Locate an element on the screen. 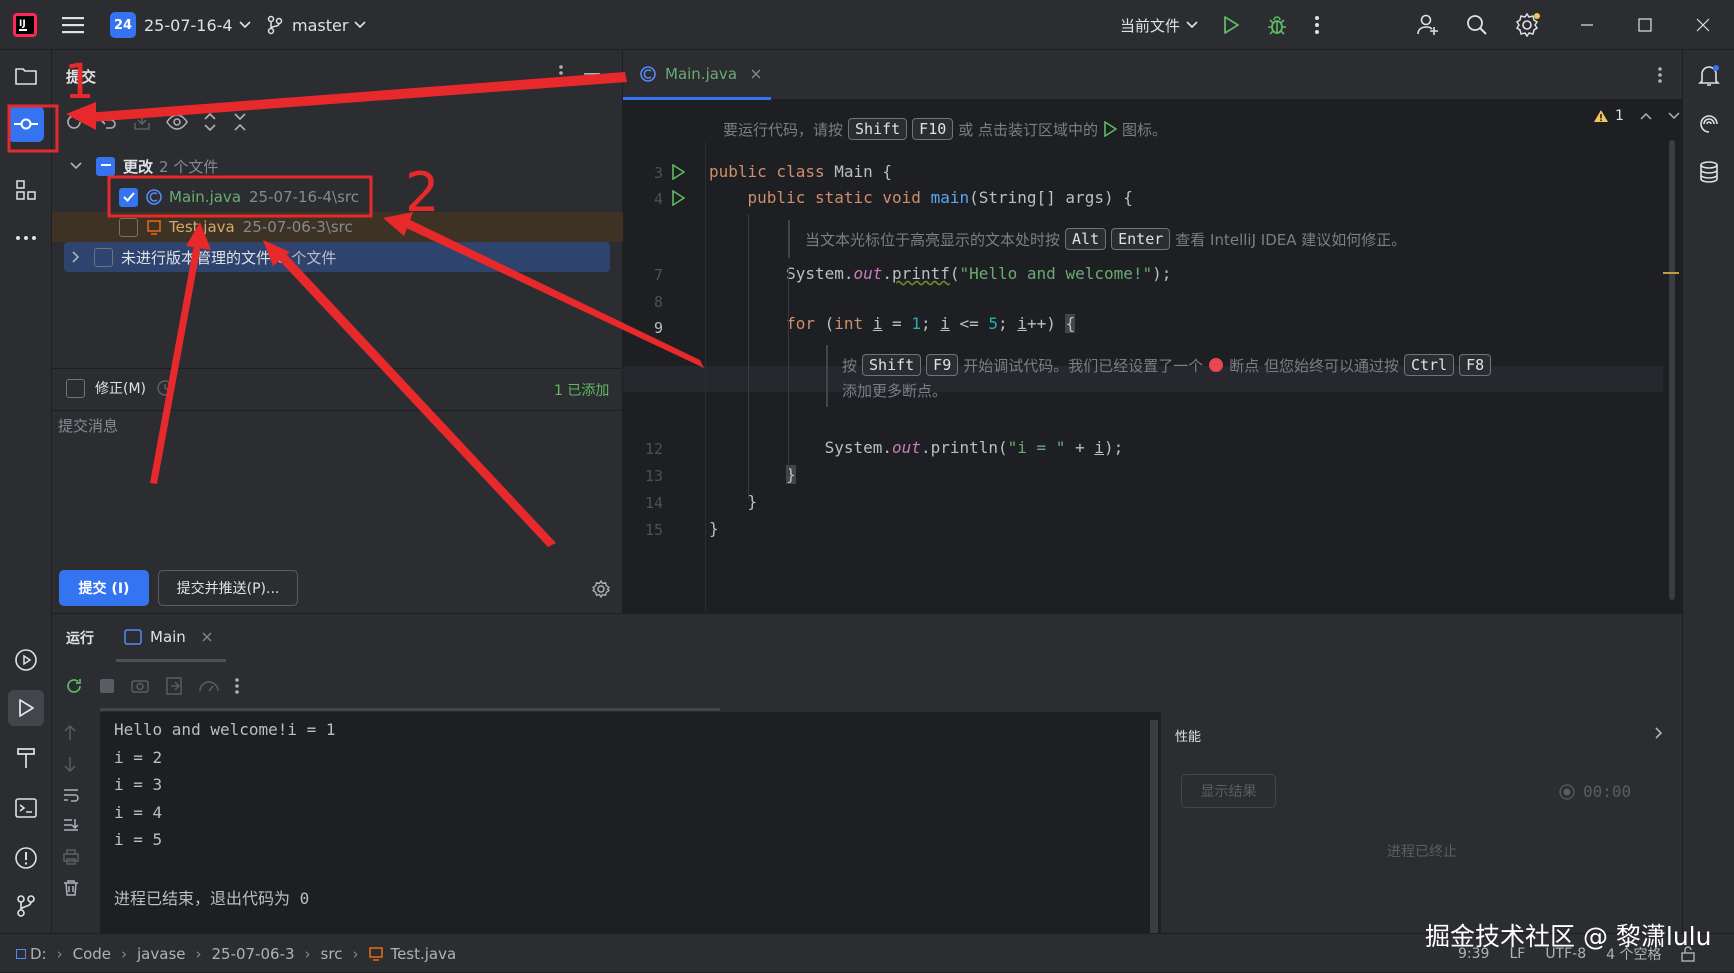 This screenshot has height=973, width=1734. main-menu-icon is located at coordinates (74, 25).